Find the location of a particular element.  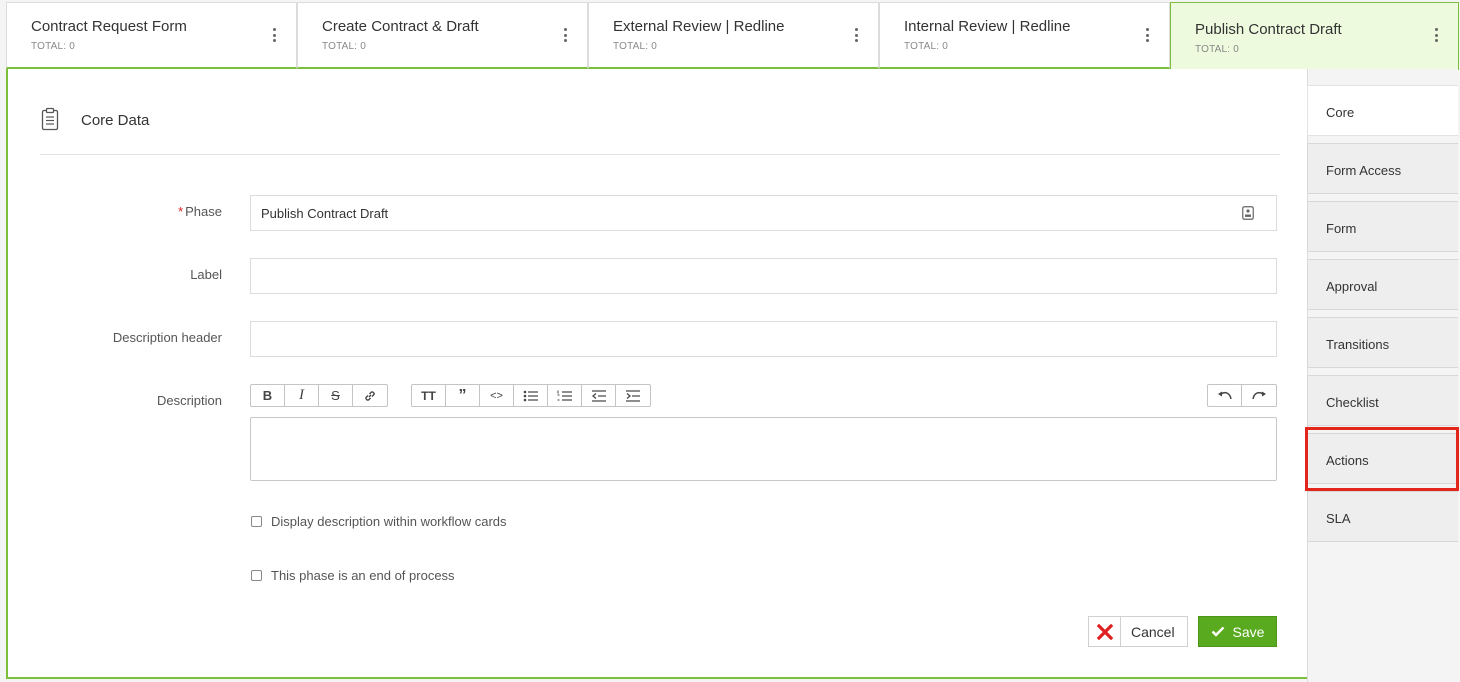

description-editor is located at coordinates (763, 449).